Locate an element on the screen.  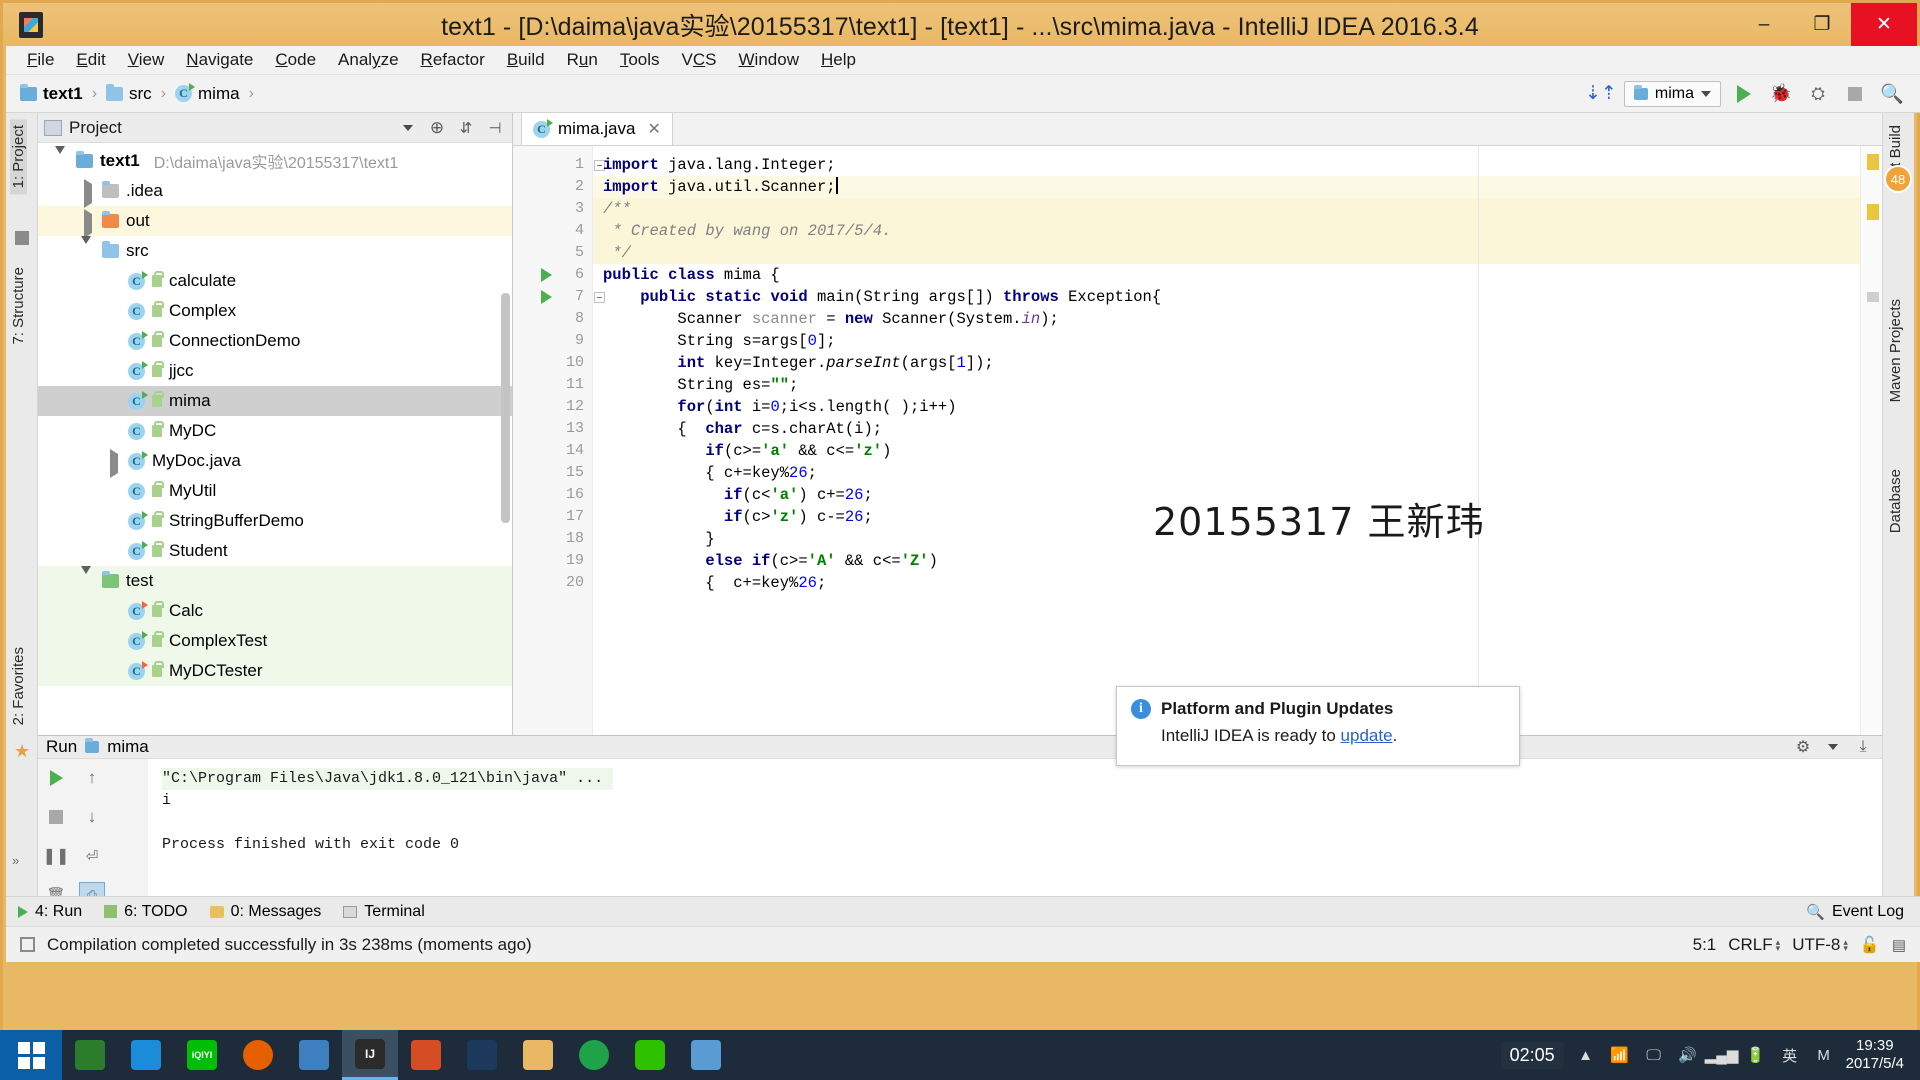
bottom-tab-todo: 6: TODO is located at coordinates (146, 912).